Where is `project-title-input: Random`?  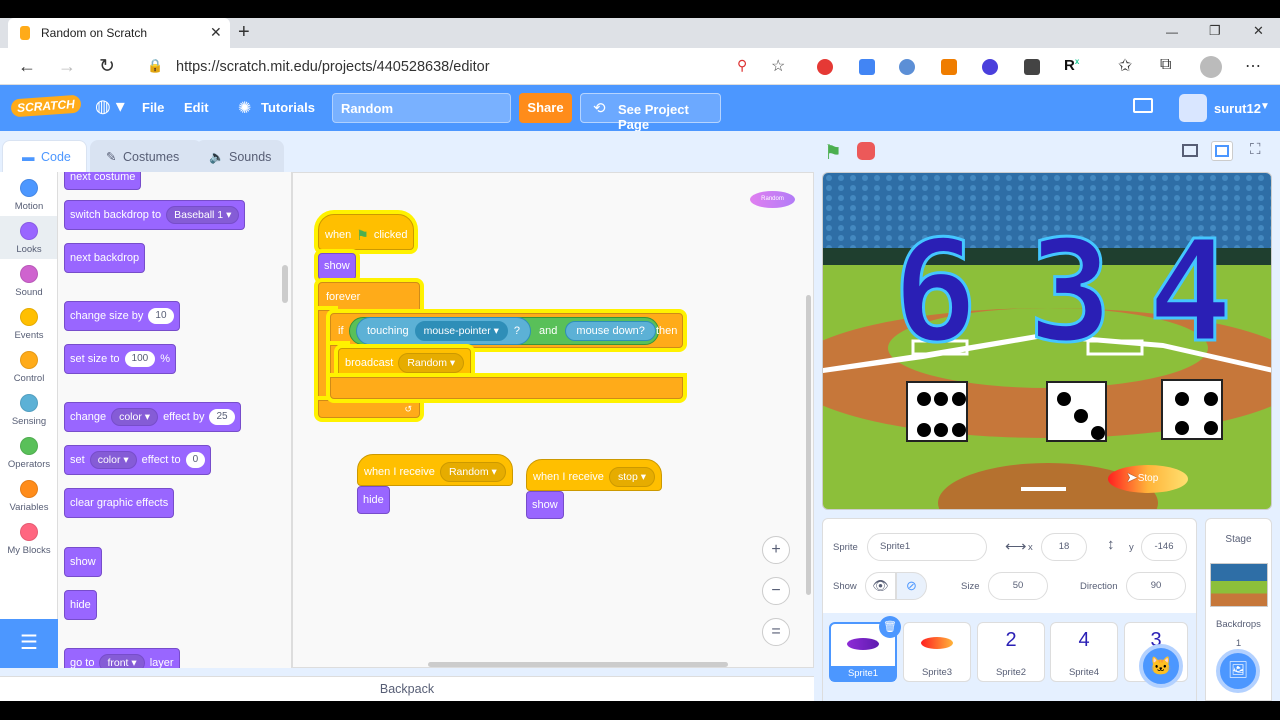 project-title-input: Random is located at coordinates (421, 108).